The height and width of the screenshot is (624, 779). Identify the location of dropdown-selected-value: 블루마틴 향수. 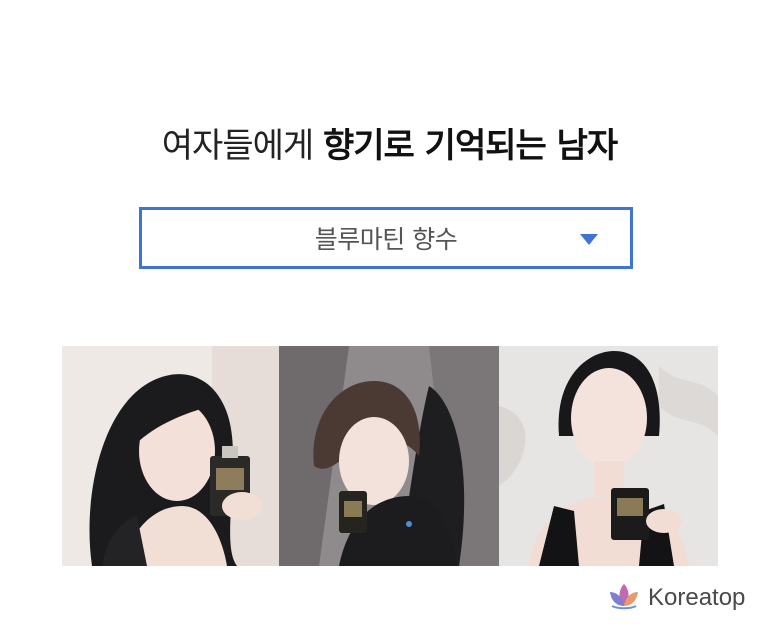
(386, 239).